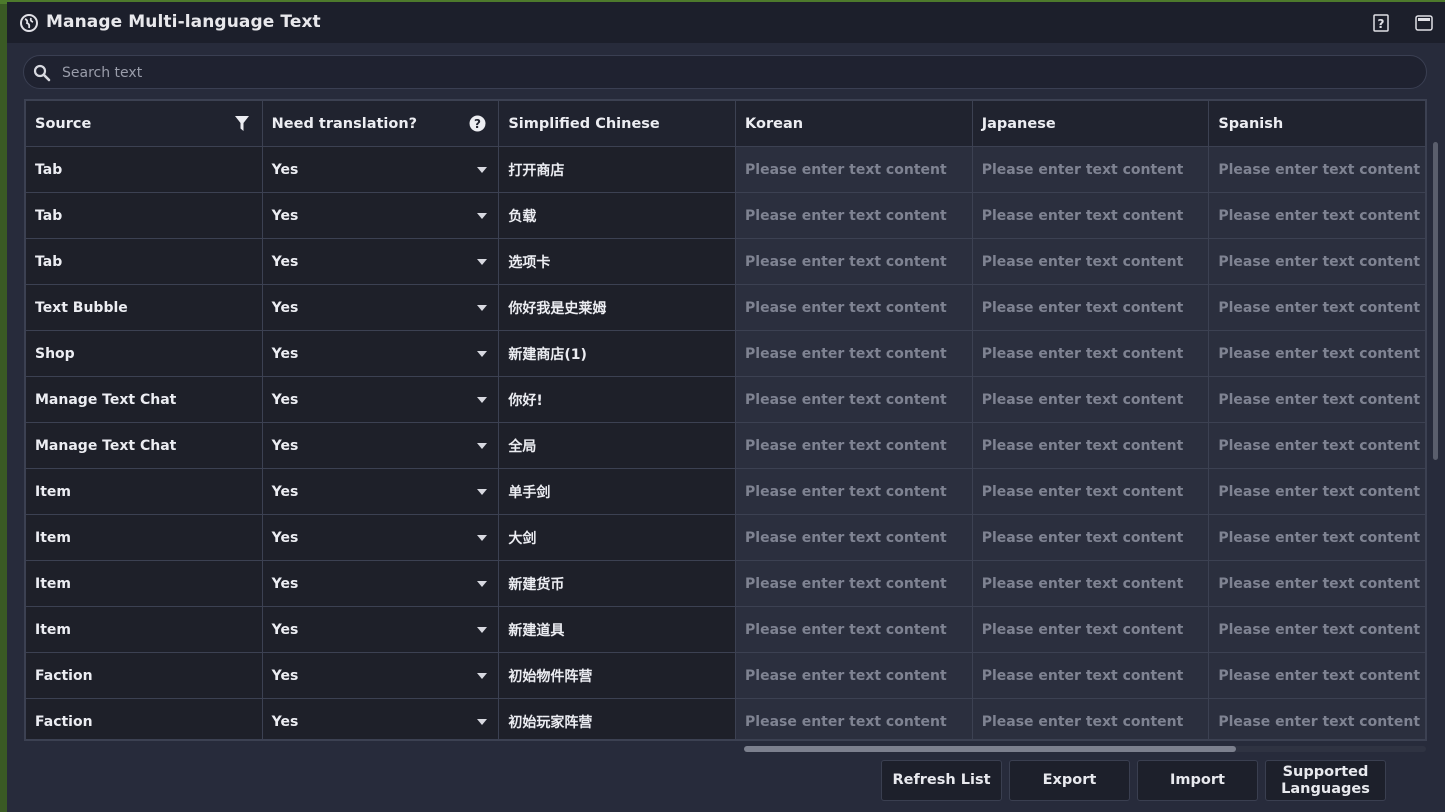 This screenshot has width=1445, height=812. Describe the element at coordinates (1424, 23) in the screenshot. I see `minimize-icon` at that location.